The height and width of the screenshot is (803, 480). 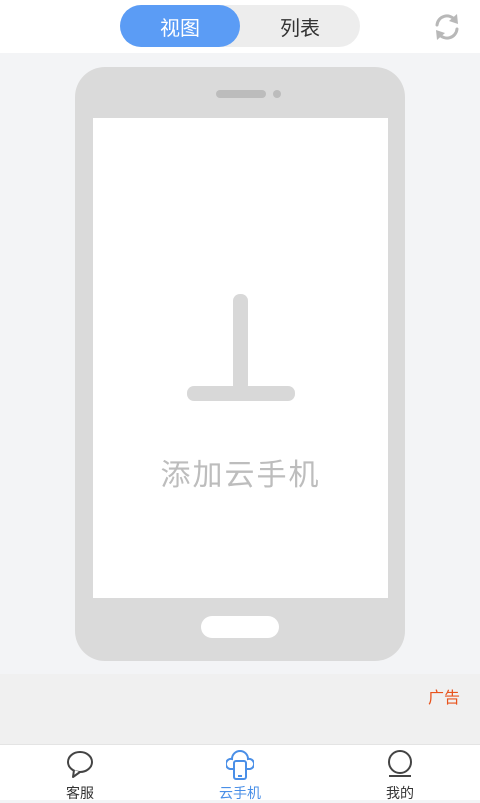 What do you see at coordinates (240, 765) in the screenshot?
I see `cloud-phone-icon` at bounding box center [240, 765].